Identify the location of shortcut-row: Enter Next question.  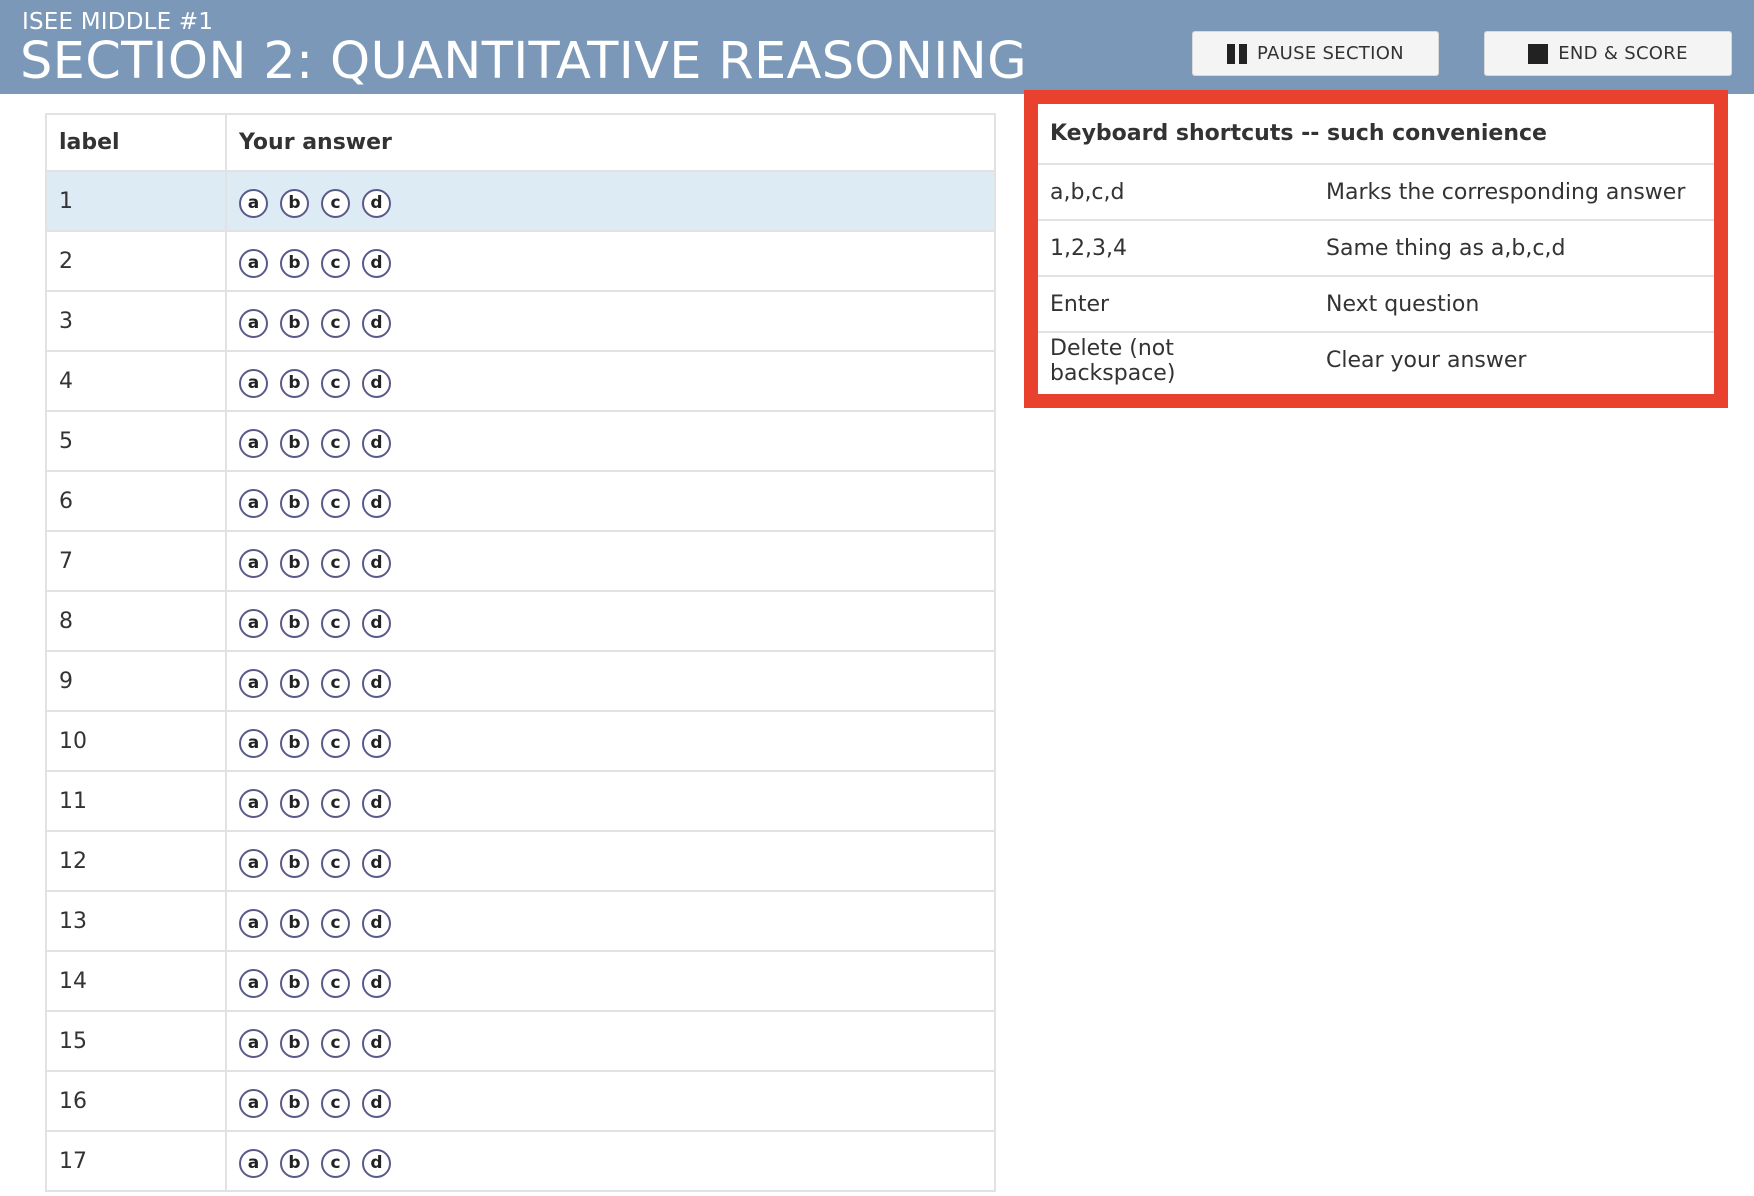
(1376, 304).